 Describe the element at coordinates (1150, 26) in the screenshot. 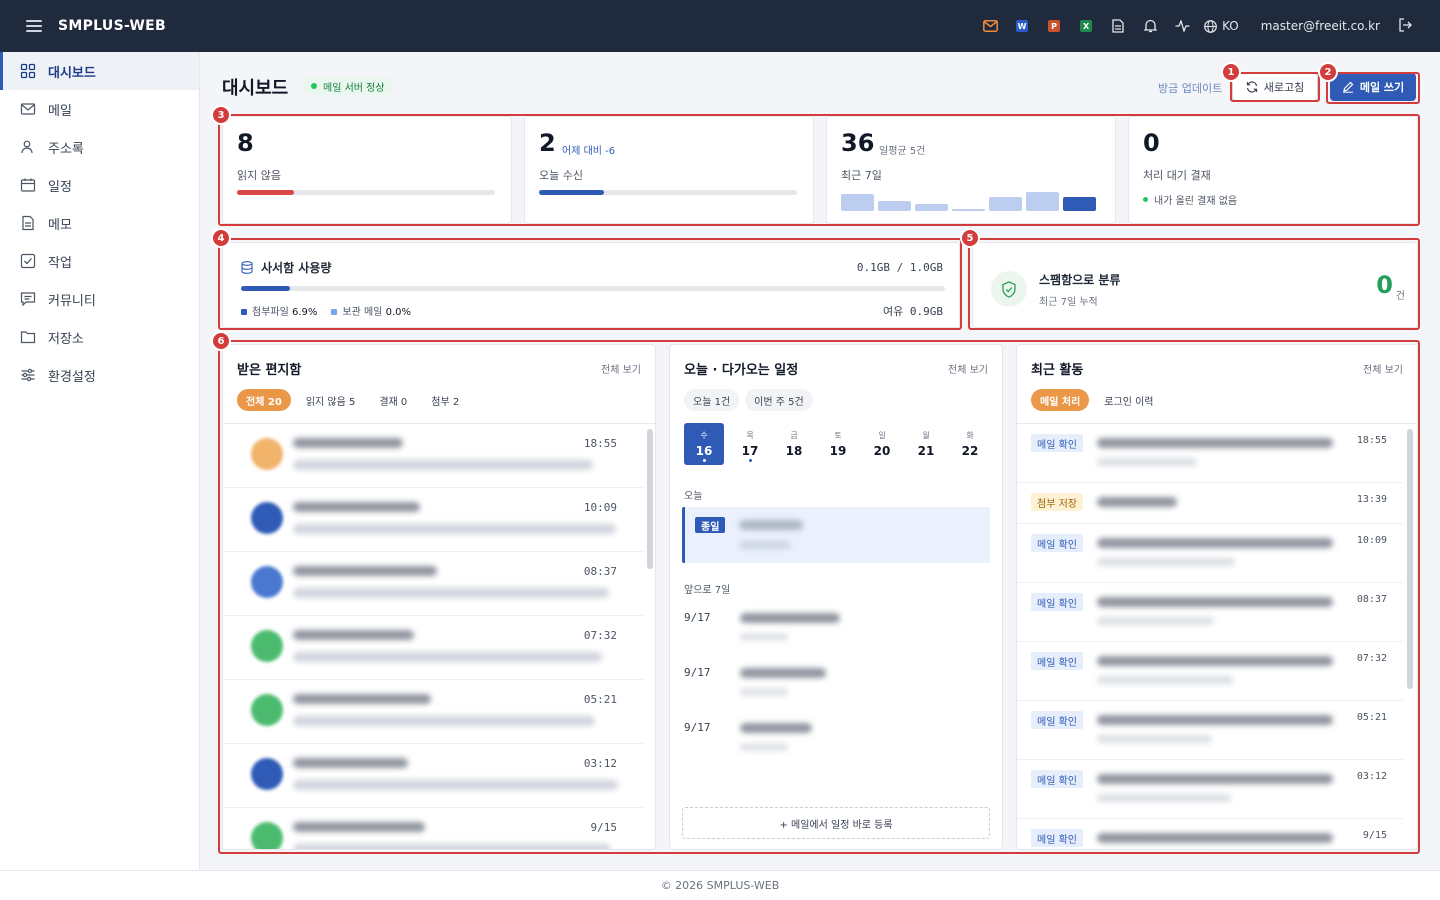

I see `bell-icon` at that location.